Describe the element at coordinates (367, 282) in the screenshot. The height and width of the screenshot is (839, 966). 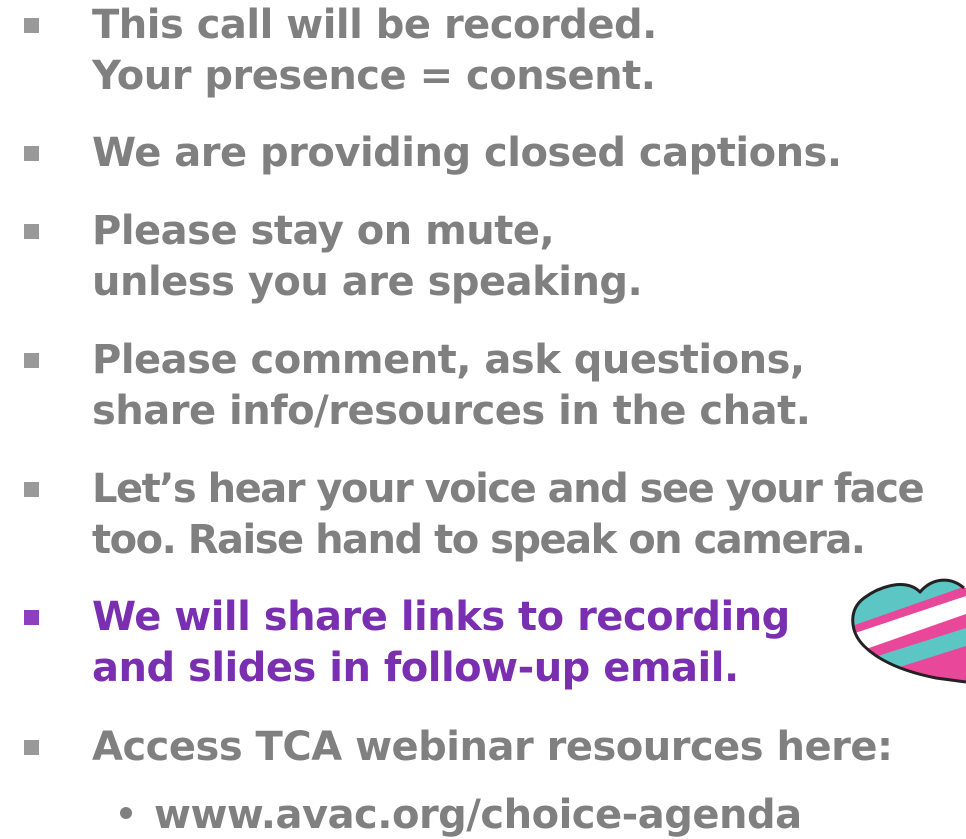
I see `bullet-line: unless you are speaking.` at that location.